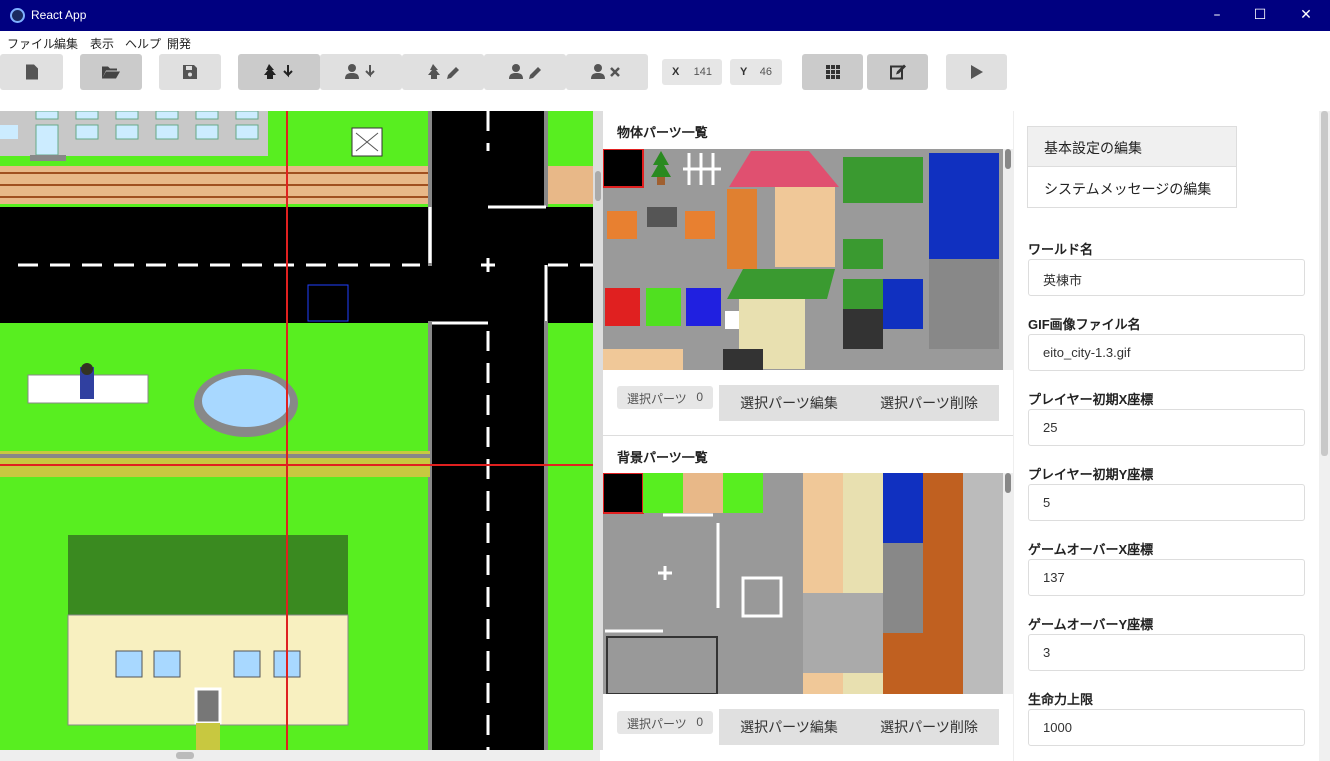  Describe the element at coordinates (929, 403) in the screenshot. I see `object-delete-button: 選択パーツ削除` at that location.